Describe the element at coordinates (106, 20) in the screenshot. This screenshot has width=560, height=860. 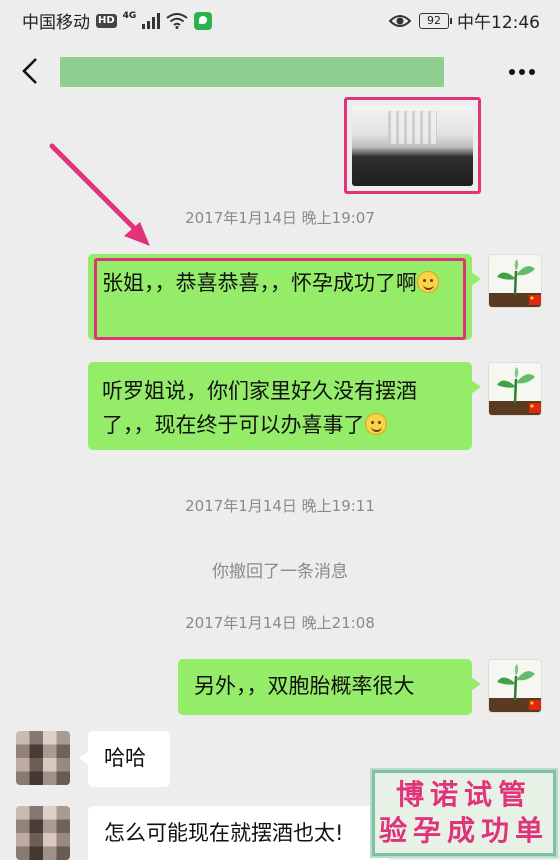
I see `hd-badge: HD` at that location.